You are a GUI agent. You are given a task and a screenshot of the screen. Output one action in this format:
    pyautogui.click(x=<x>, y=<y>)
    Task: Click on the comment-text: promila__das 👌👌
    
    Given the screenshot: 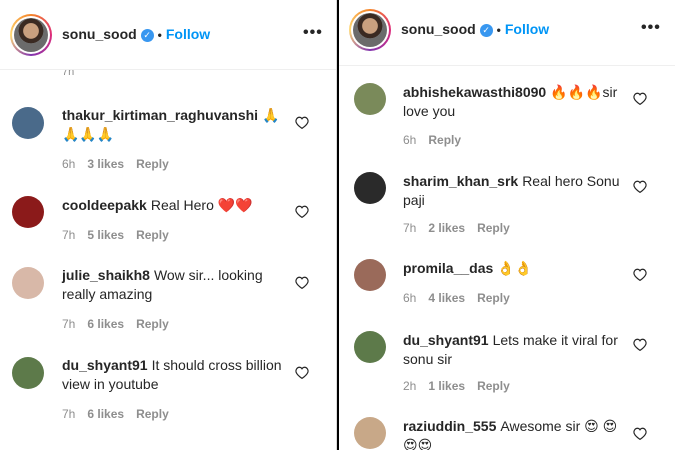 What is the action you would take?
    pyautogui.click(x=515, y=268)
    